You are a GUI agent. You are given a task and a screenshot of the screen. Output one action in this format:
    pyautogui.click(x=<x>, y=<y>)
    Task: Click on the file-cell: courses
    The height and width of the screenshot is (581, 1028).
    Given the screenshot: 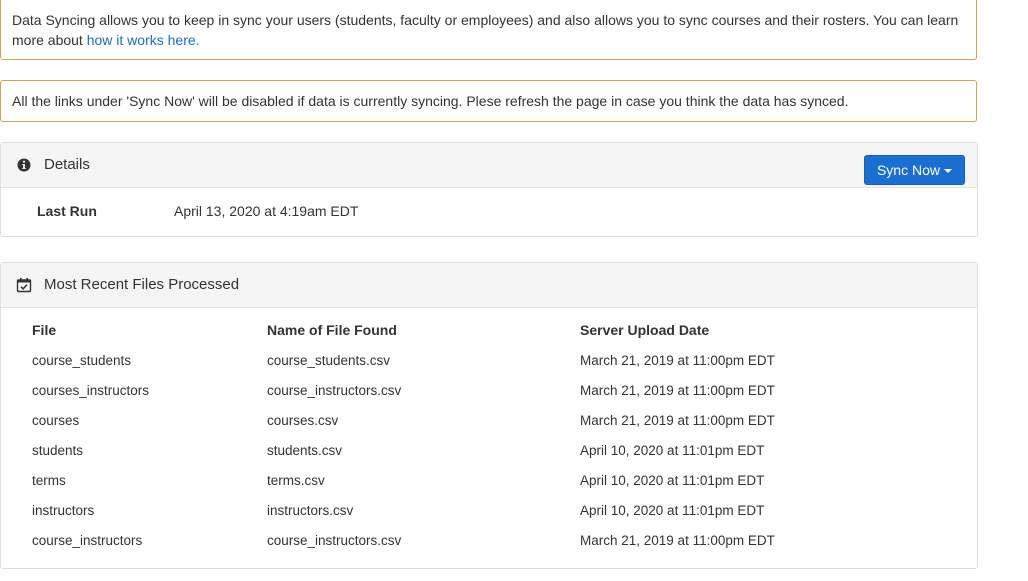 What is the action you would take?
    pyautogui.click(x=56, y=420)
    